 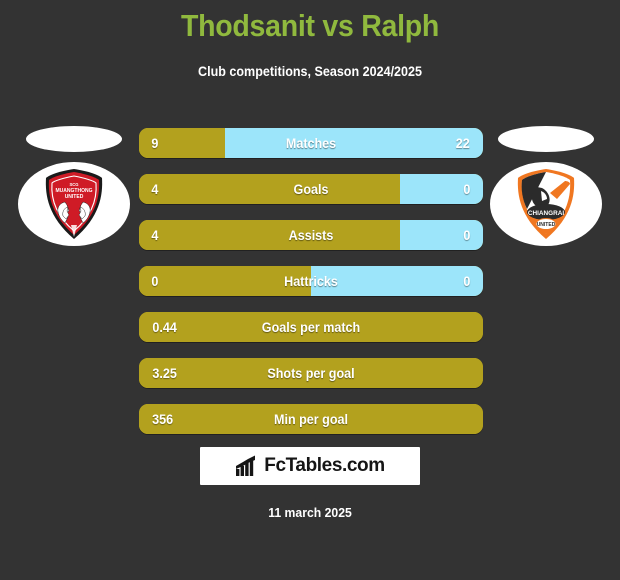 What do you see at coordinates (310, 512) in the screenshot?
I see `generated-date: 11 march 2025` at bounding box center [310, 512].